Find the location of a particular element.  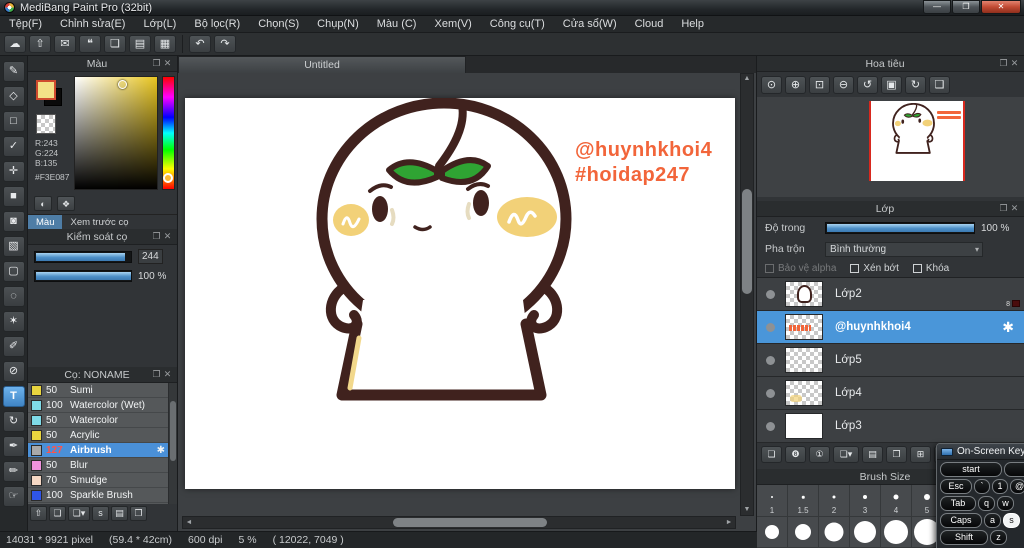

lock-checkbox: Khóa is located at coordinates (930, 268).